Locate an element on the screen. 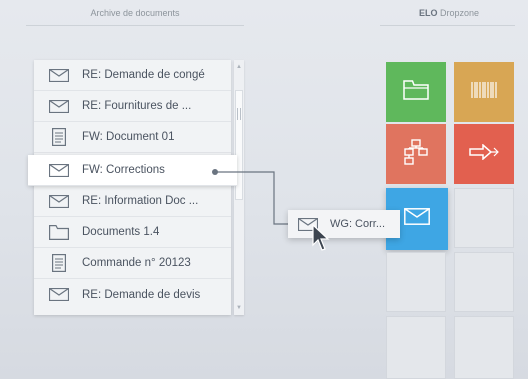 This screenshot has height=379, width=528. list-item-label: Documents 1.4 is located at coordinates (121, 232).